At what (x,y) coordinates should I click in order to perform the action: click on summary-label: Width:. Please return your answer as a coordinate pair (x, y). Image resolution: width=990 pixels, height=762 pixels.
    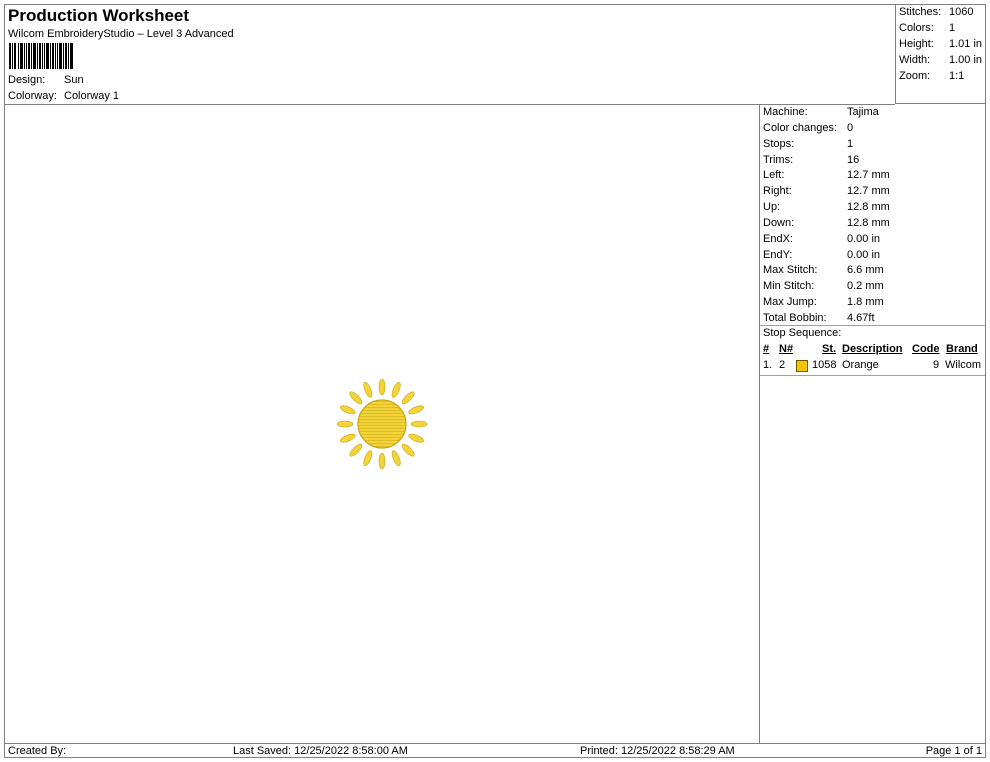
    Looking at the image, I should click on (915, 60).